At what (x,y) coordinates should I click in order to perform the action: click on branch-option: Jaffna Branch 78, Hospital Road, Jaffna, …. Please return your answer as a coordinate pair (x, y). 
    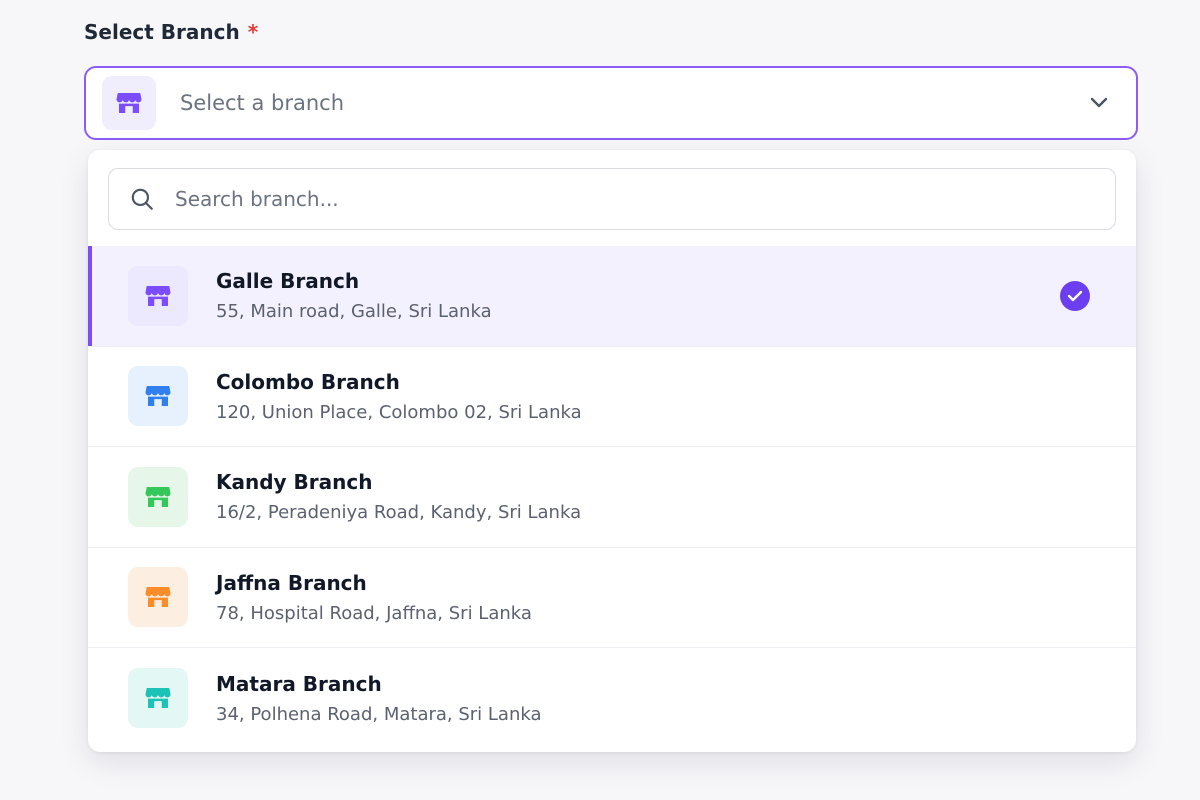
    Looking at the image, I should click on (612, 598).